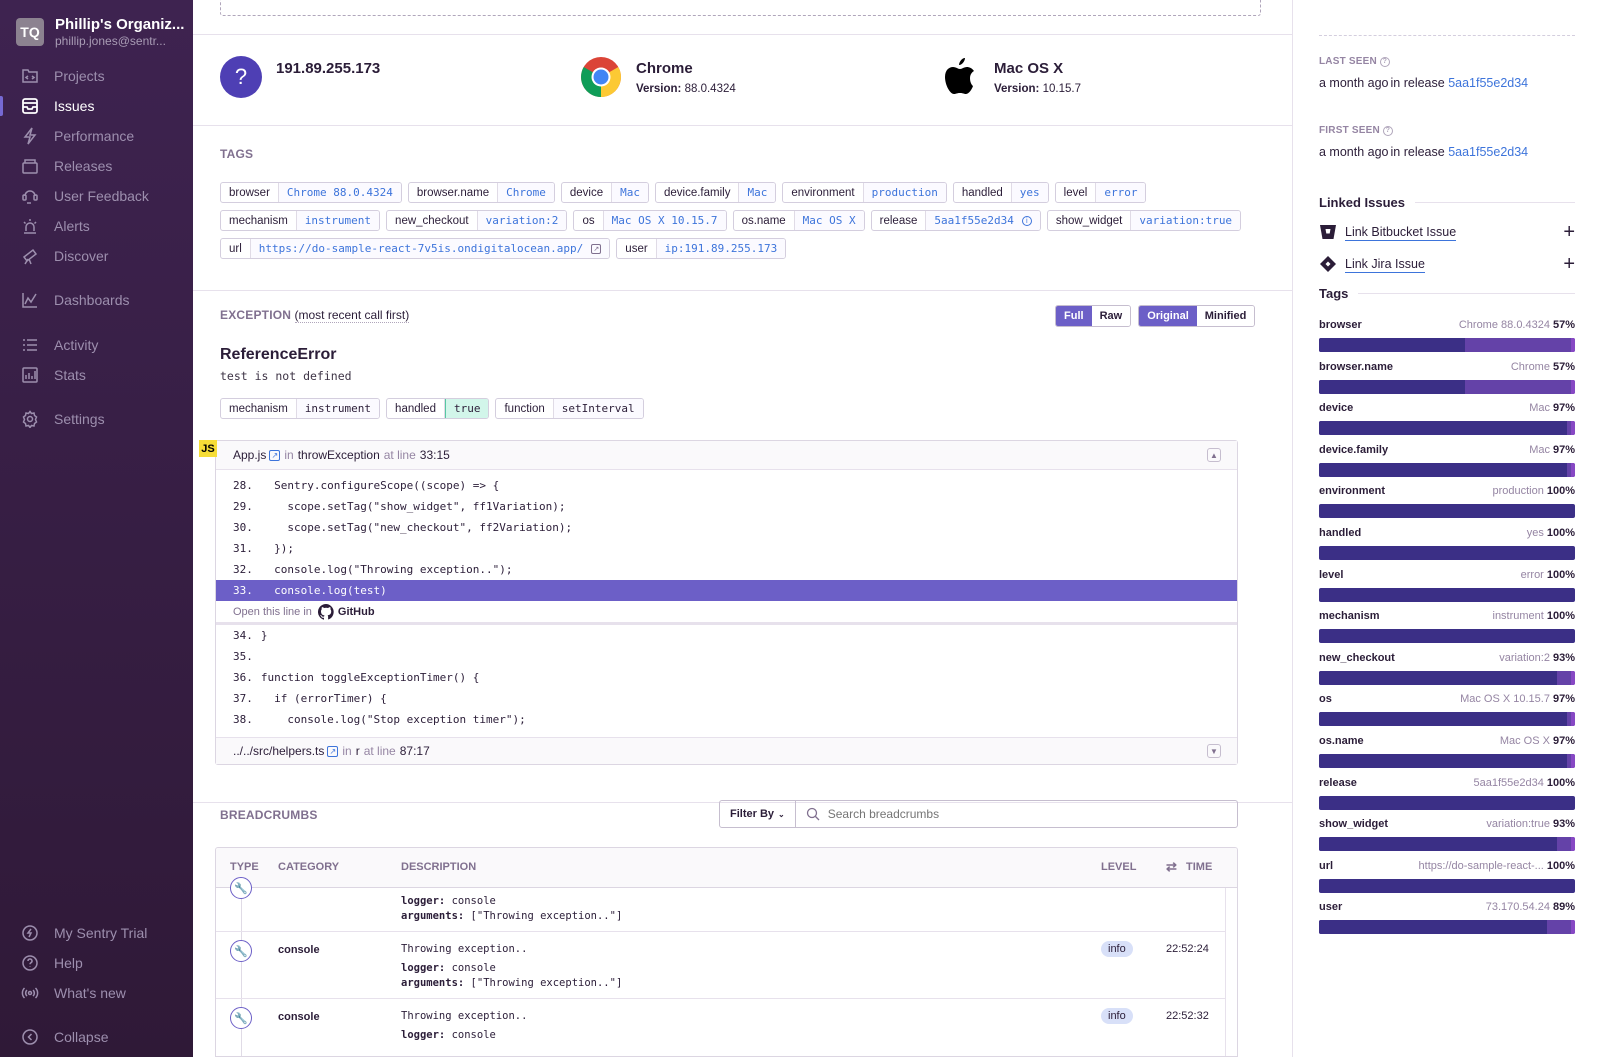 The height and width of the screenshot is (1057, 1600). I want to click on sidebar-item-trial: My Sentry Trial, so click(96, 933).